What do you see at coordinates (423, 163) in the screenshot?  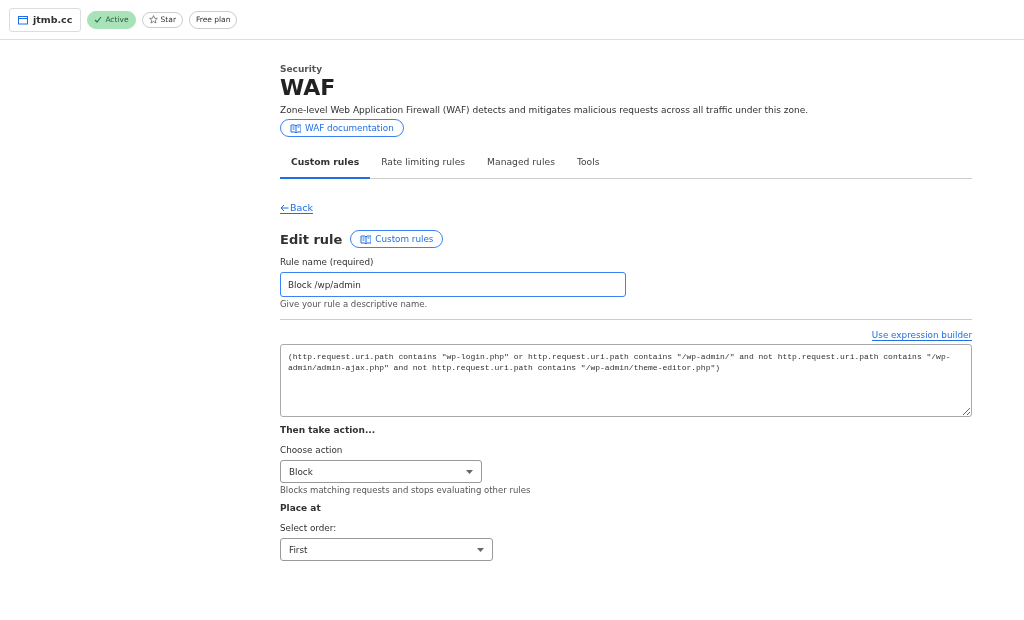 I see `tab: Rate limiting rules` at bounding box center [423, 163].